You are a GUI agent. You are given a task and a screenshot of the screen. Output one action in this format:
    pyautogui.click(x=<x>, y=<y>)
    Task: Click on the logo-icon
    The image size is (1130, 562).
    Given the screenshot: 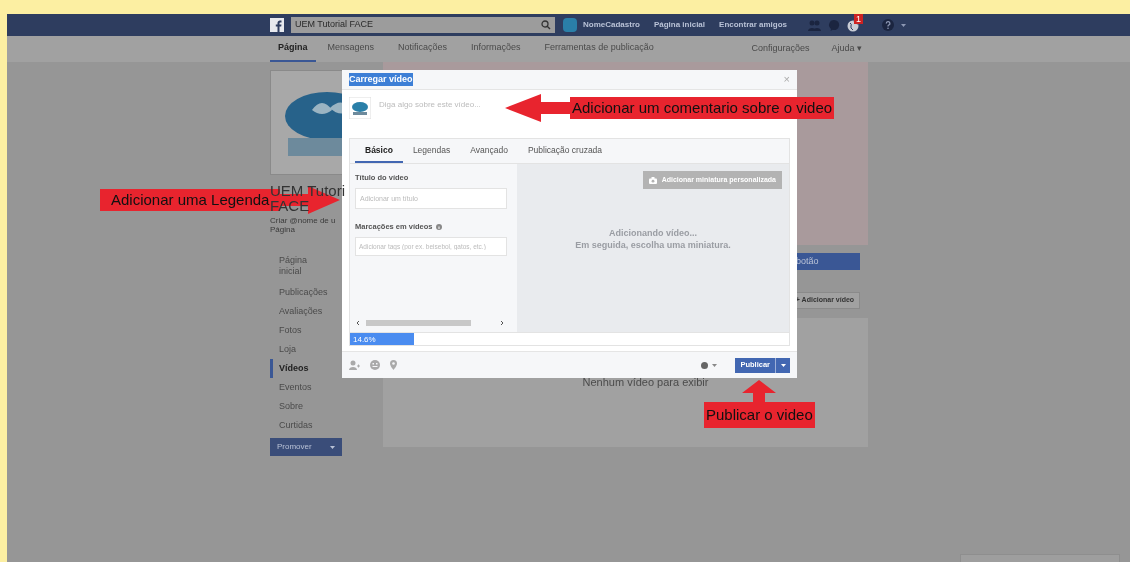 What is the action you would take?
    pyautogui.click(x=277, y=25)
    